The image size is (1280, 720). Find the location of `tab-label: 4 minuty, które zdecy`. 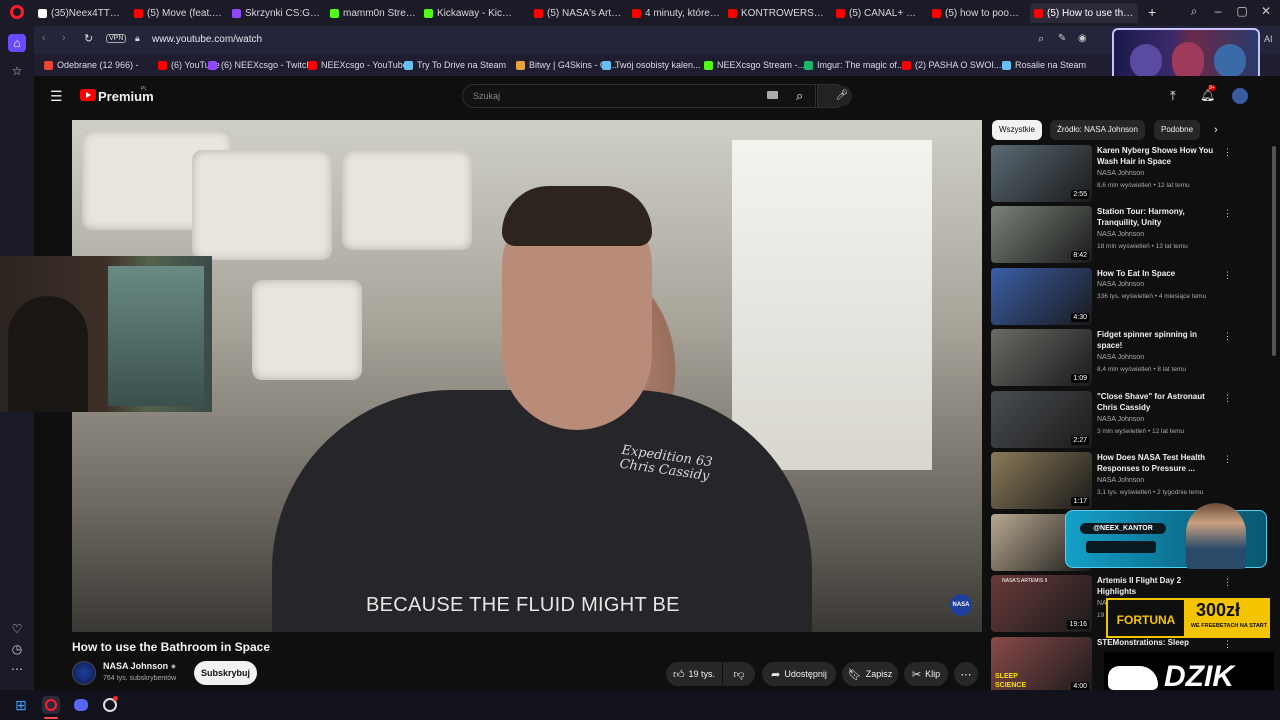

tab-label: 4 minuty, które zdecy is located at coordinates (682, 13).